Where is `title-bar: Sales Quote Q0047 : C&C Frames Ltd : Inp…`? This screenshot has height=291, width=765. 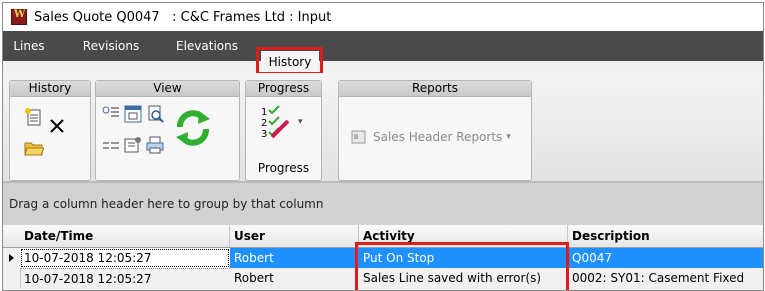
title-bar: Sales Quote Q0047 : C&C Frames Ltd : Inp… is located at coordinates (383, 17).